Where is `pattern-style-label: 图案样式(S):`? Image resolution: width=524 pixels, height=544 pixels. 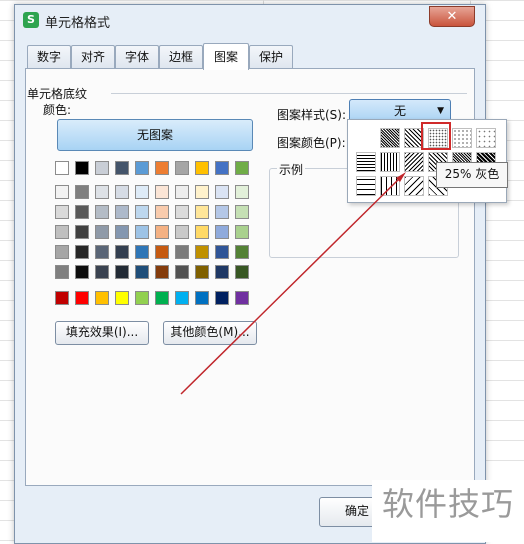
pattern-style-label: 图案样式(S): is located at coordinates (312, 115).